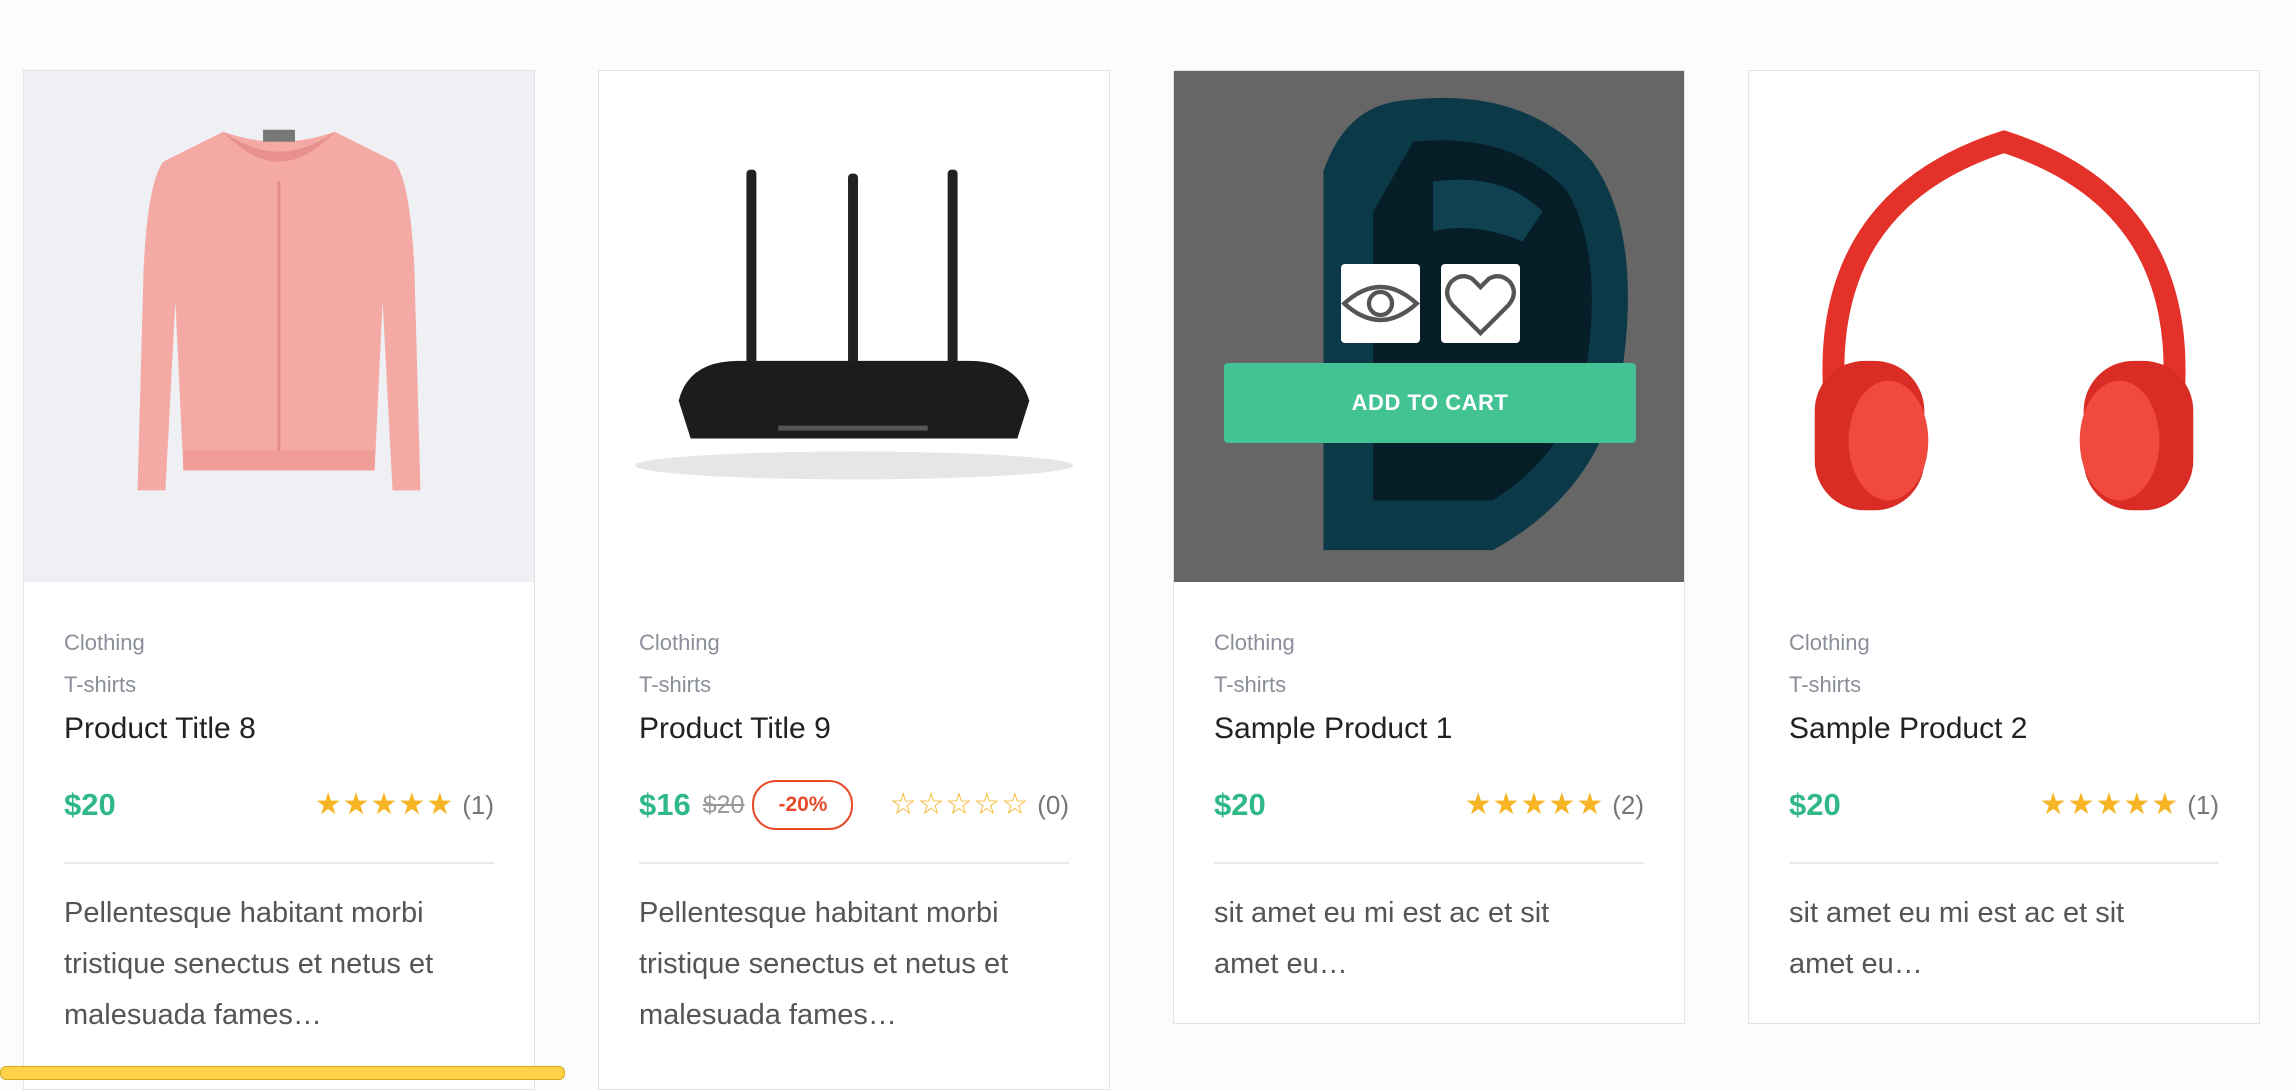 The width and height of the screenshot is (2296, 1090). I want to click on quick-view-button, so click(1380, 303).